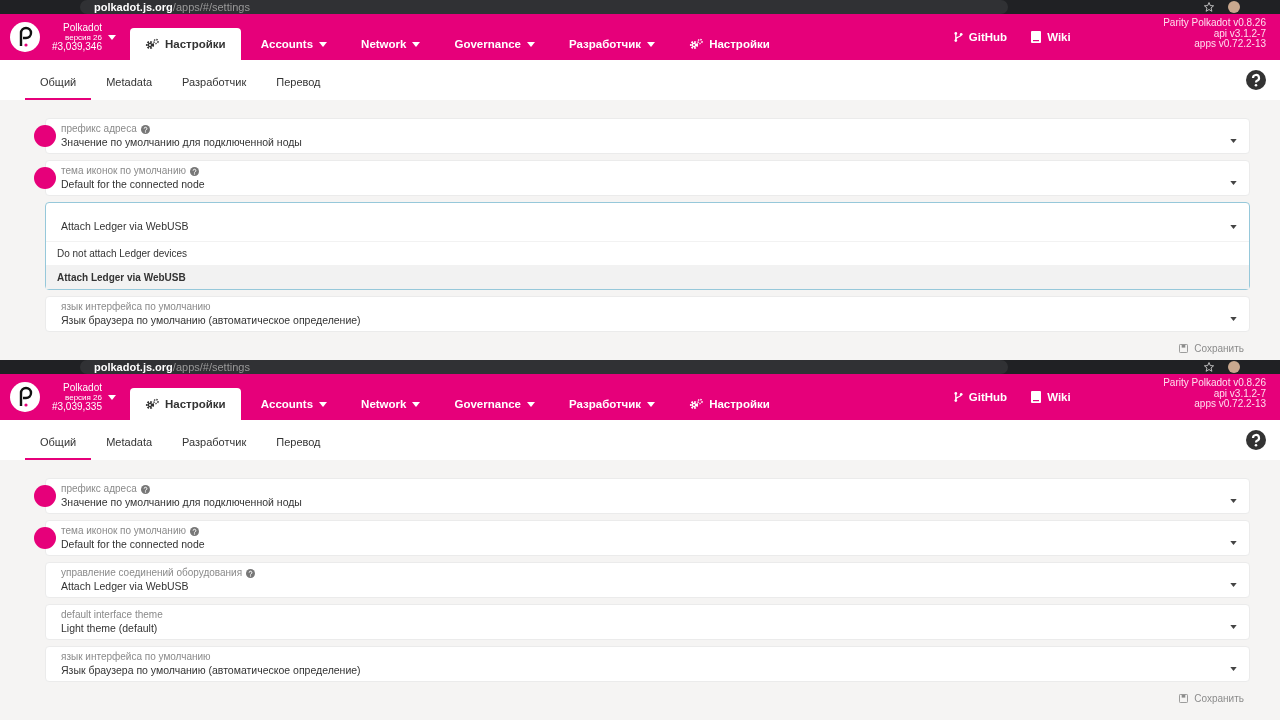 The width and height of the screenshot is (1280, 720). Describe the element at coordinates (647, 622) in the screenshot. I see `select-field: default interface theme Light theme (default)` at that location.